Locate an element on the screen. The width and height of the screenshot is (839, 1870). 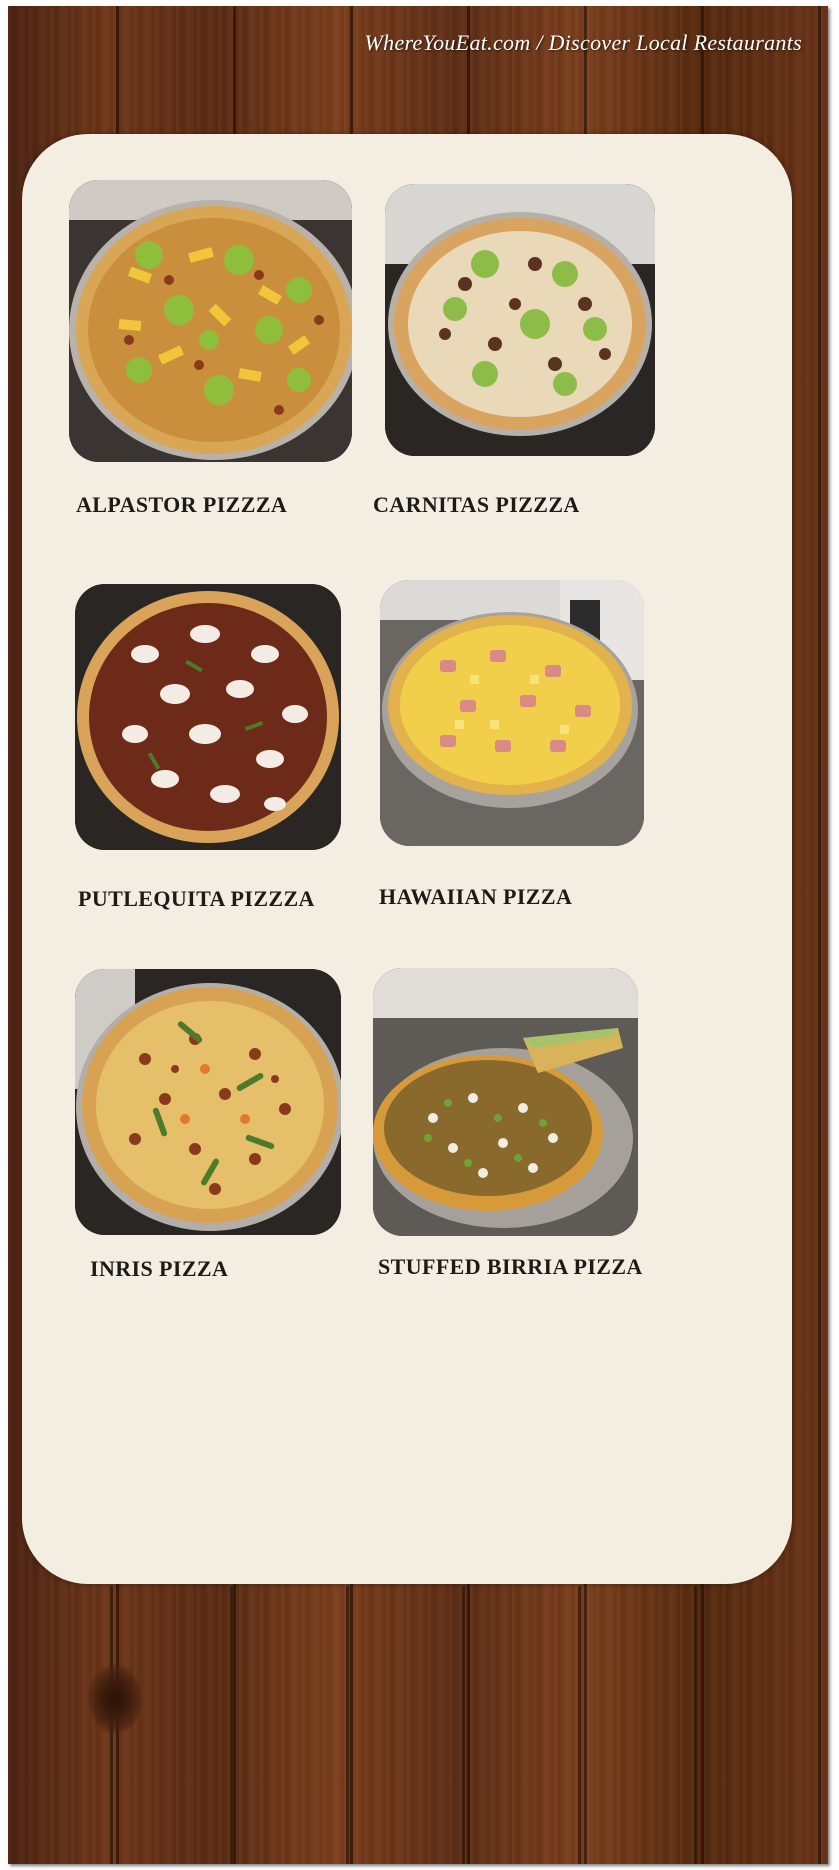
pizza-hawaiian-photo is located at coordinates (512, 713).